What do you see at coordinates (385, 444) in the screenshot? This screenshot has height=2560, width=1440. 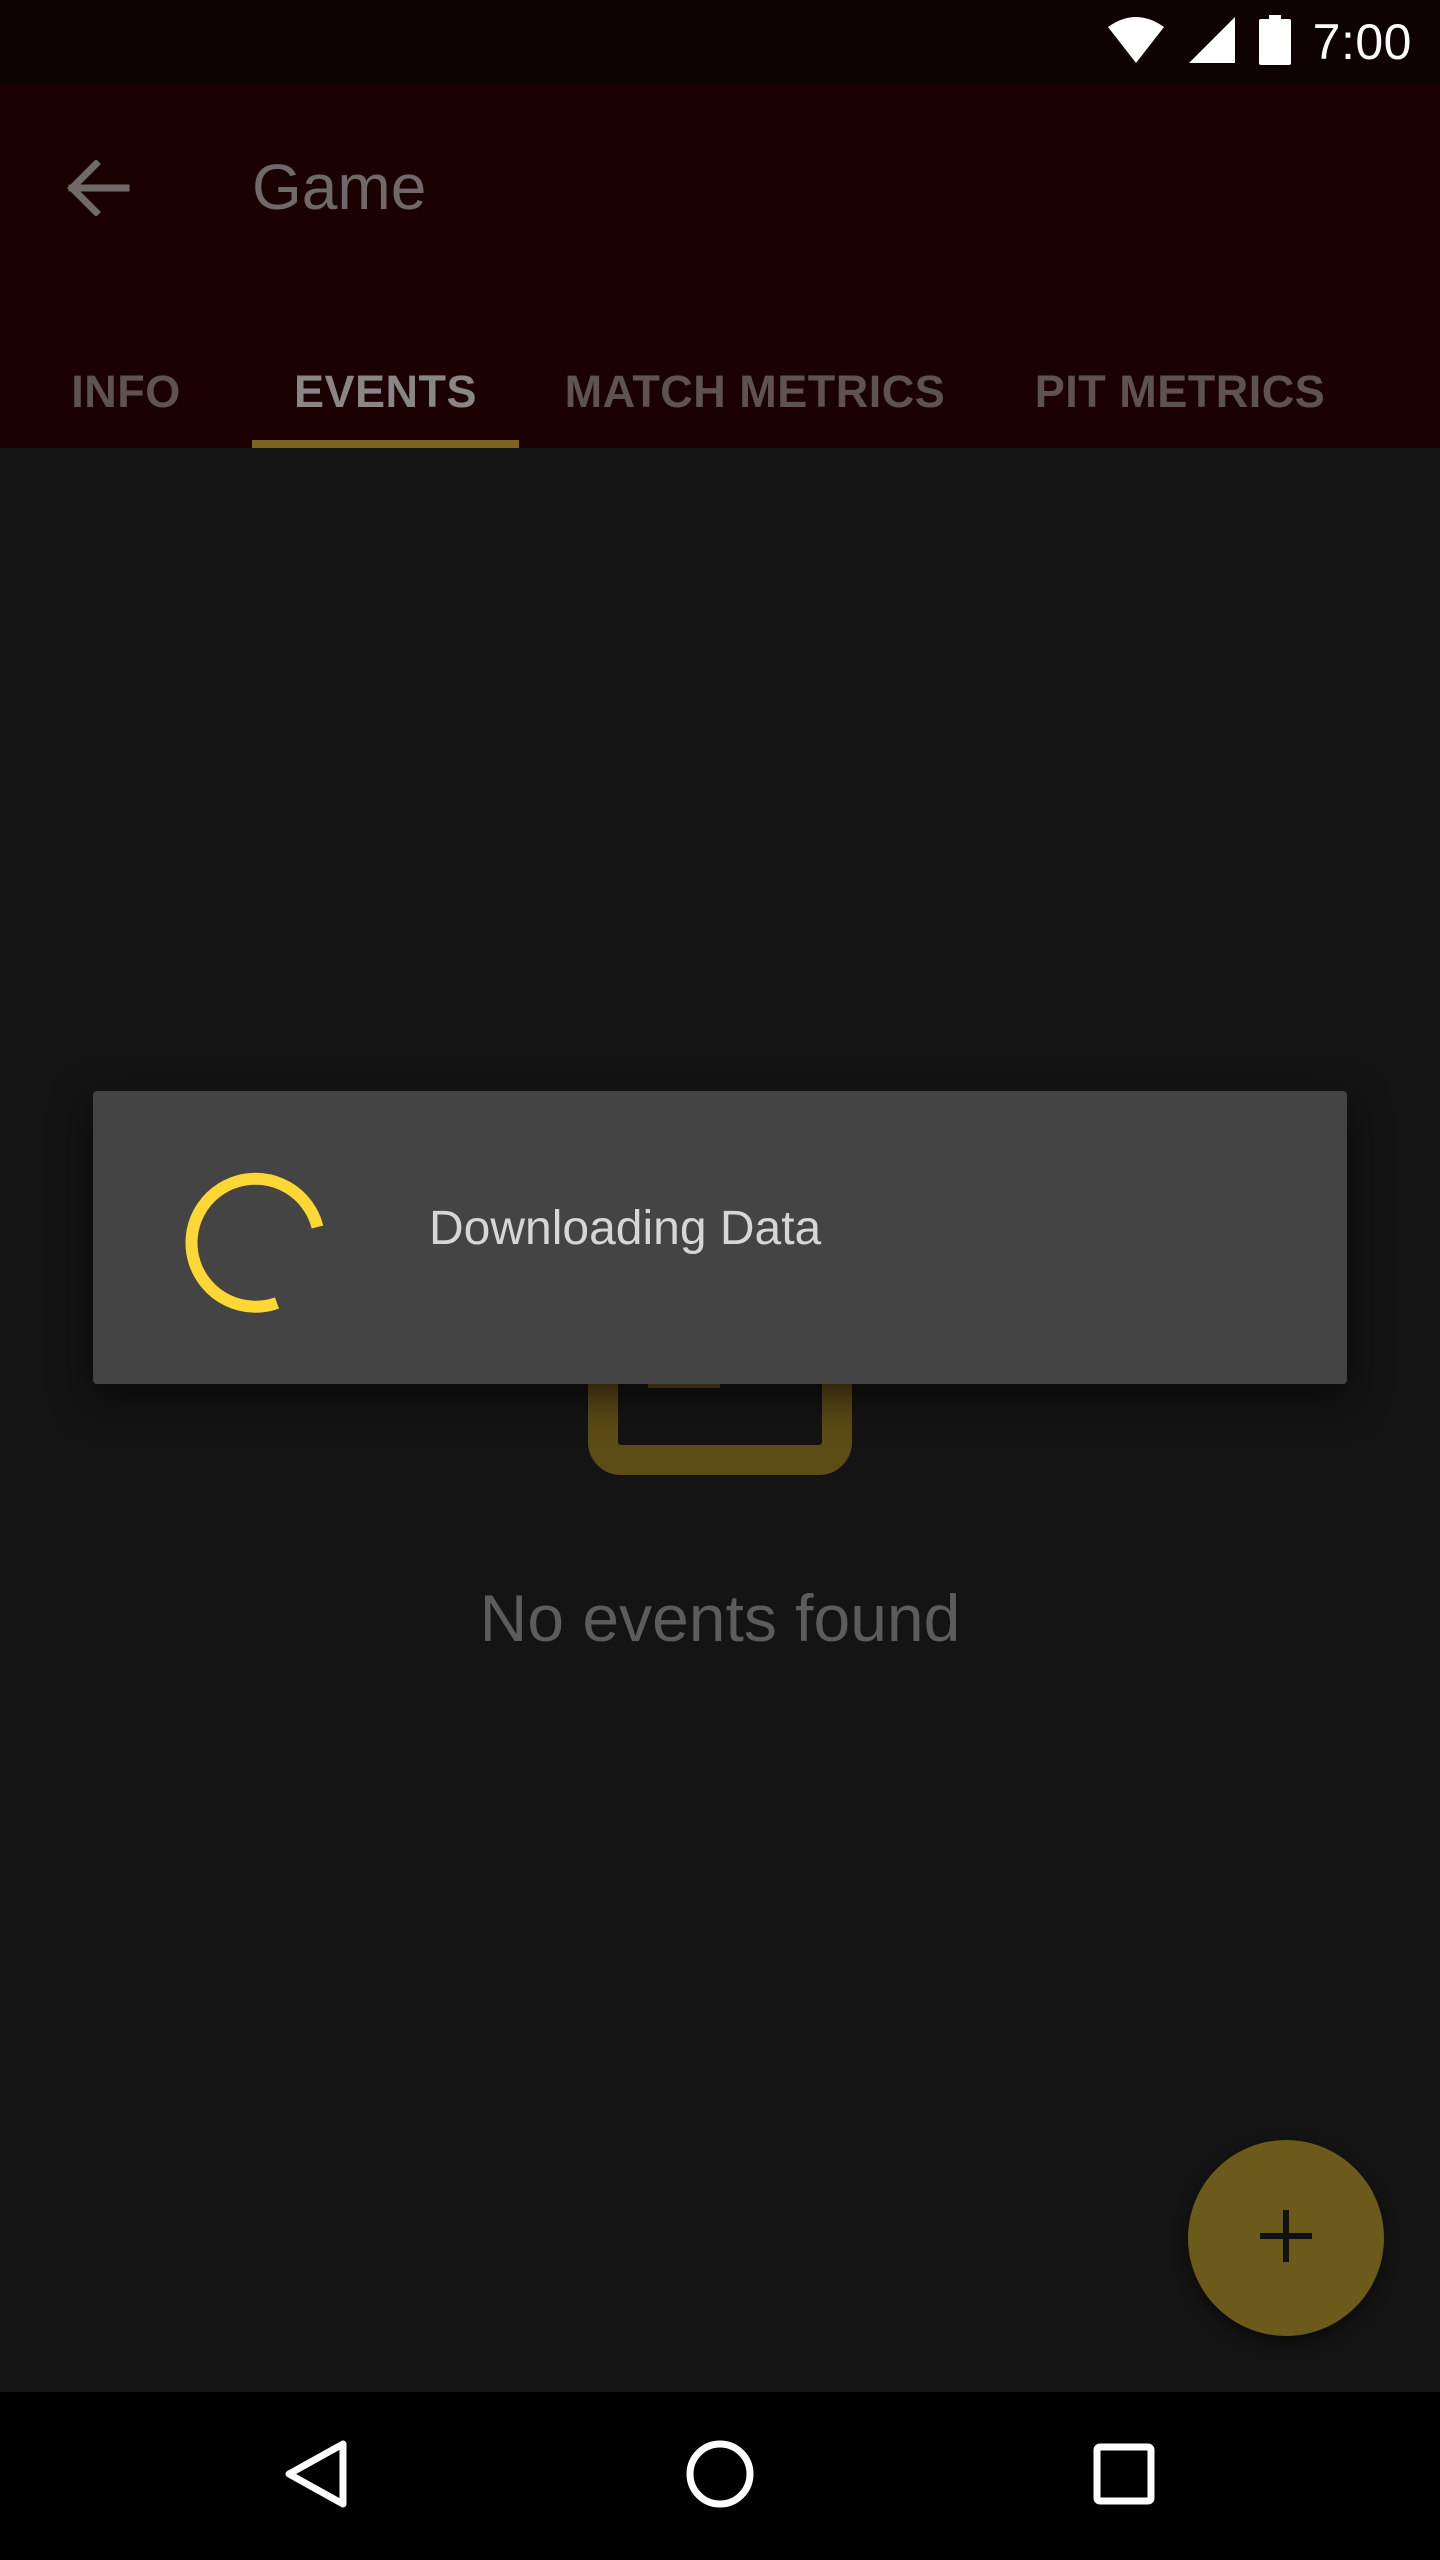 I see `tab-indicator` at bounding box center [385, 444].